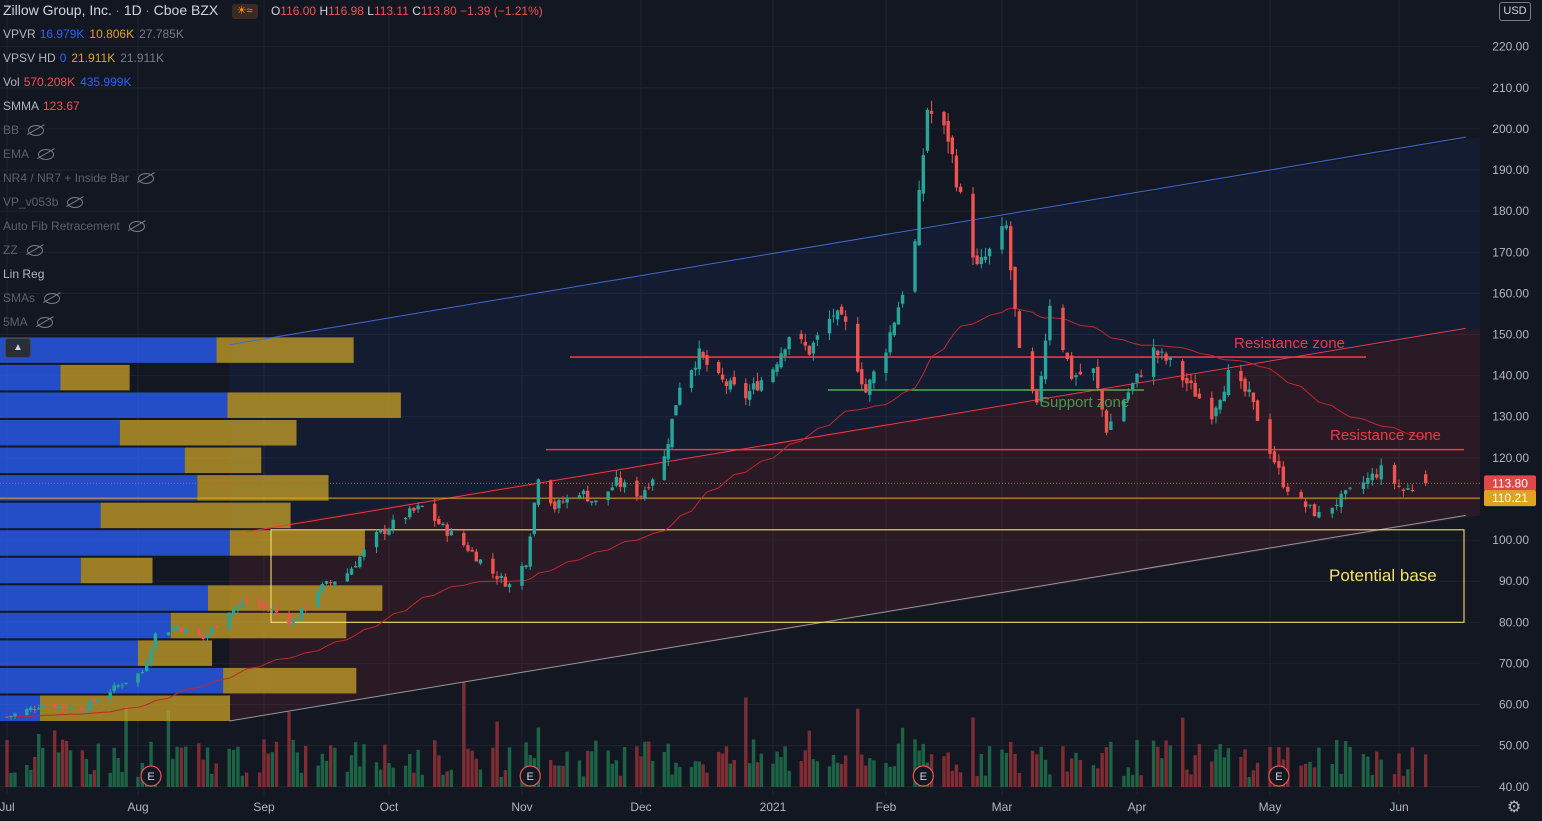  What do you see at coordinates (25, 274) in the screenshot?
I see `indicator-row: Lin Reg` at bounding box center [25, 274].